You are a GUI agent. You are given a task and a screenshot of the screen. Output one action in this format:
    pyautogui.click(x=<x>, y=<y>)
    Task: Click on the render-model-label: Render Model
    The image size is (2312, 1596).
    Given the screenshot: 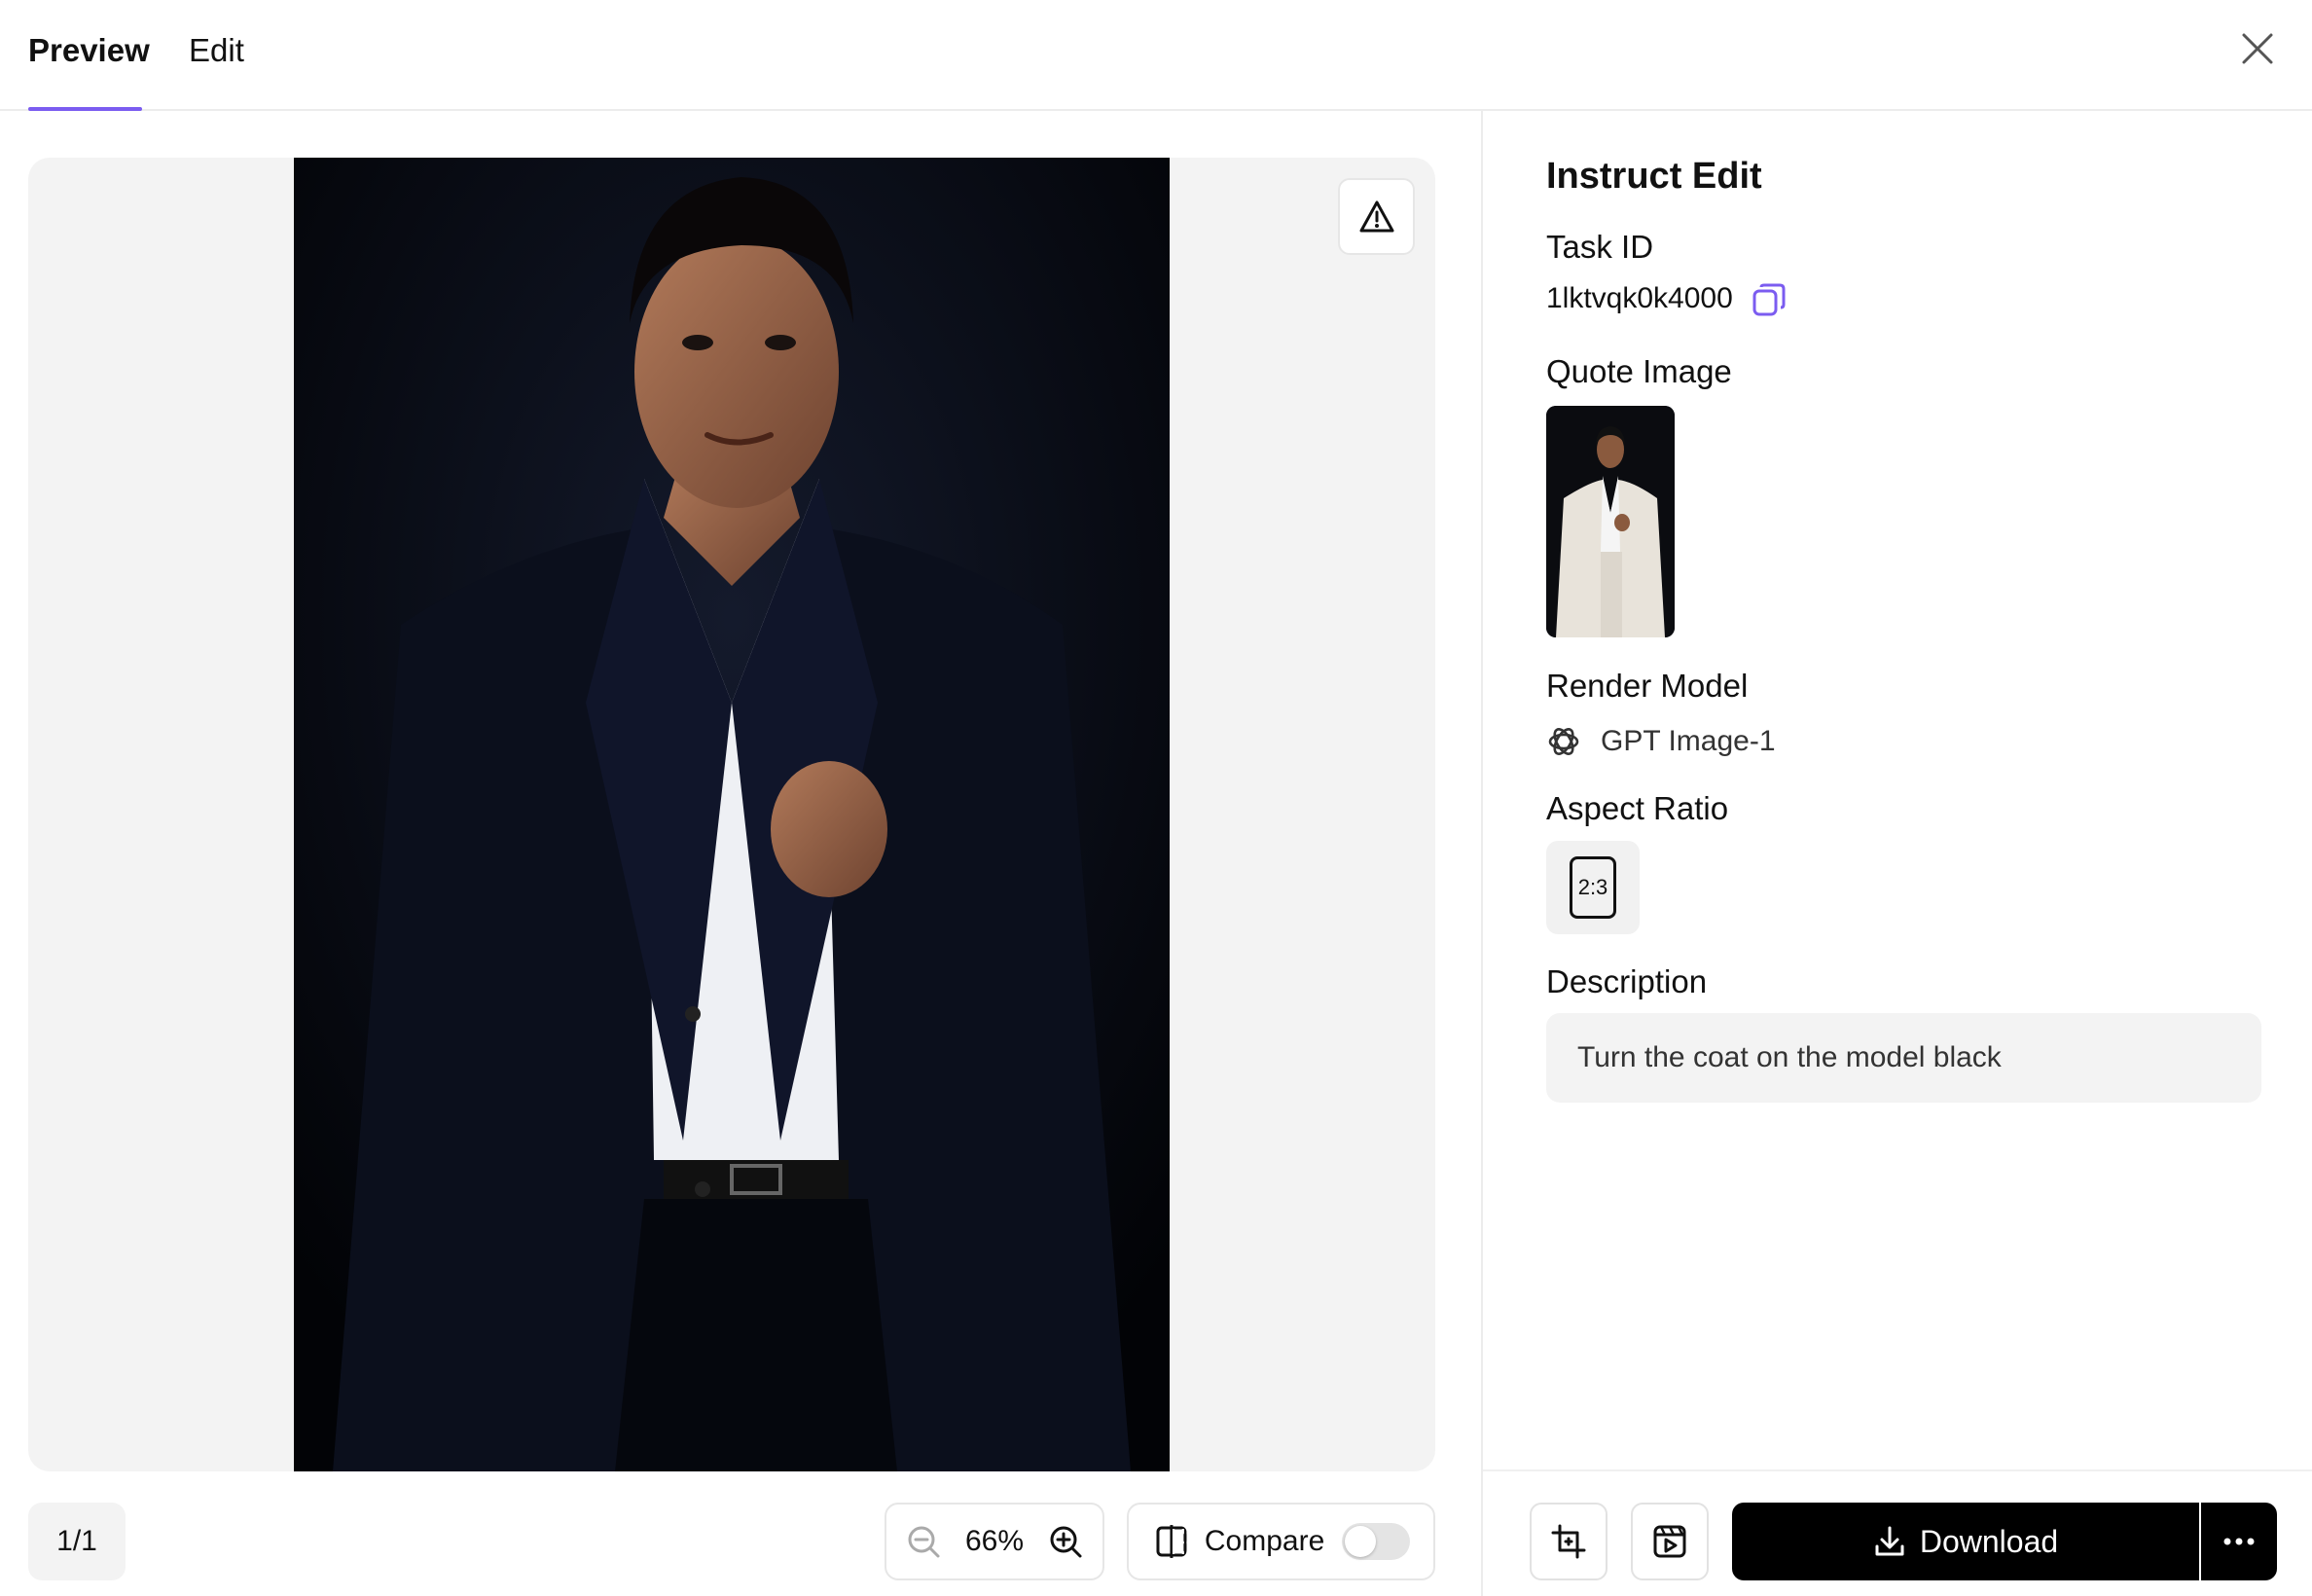 What is the action you would take?
    pyautogui.click(x=1647, y=686)
    